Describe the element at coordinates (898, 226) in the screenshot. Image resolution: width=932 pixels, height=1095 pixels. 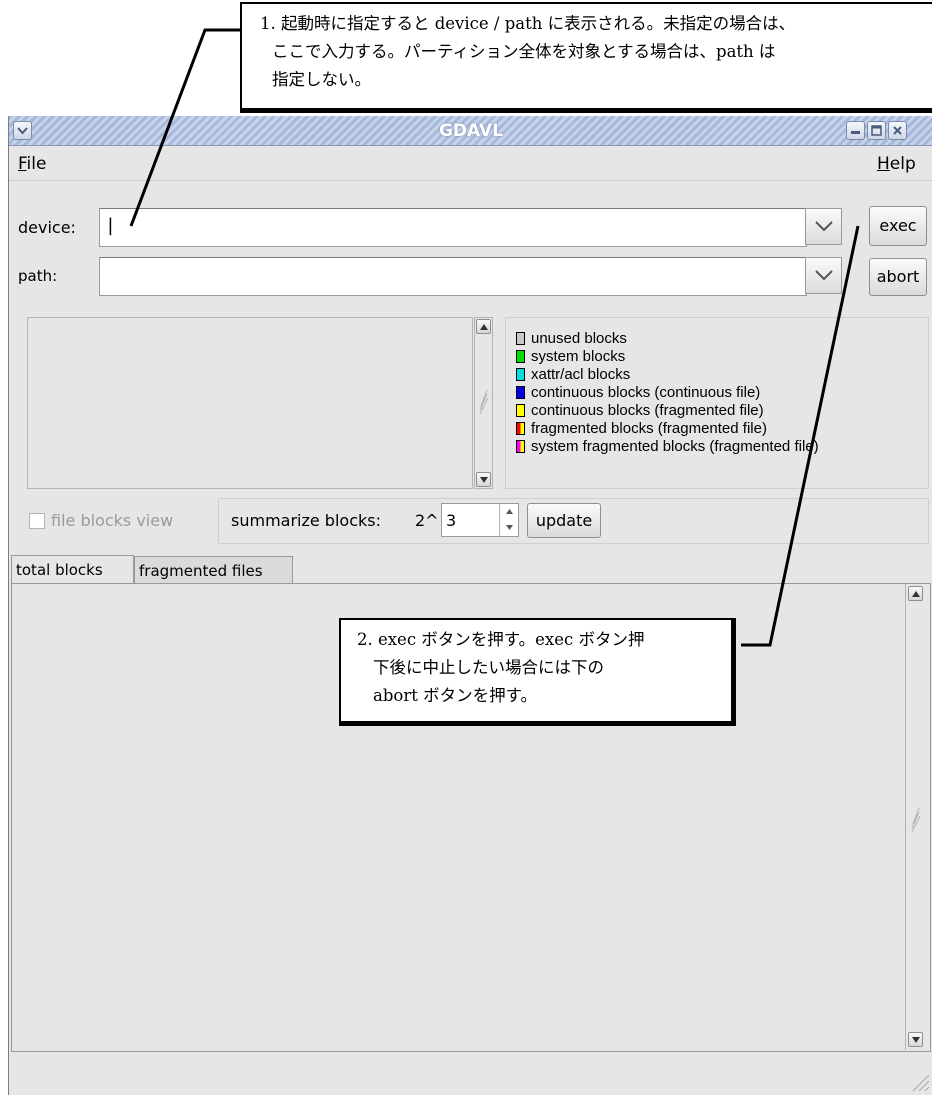
I see `exec-button: exec` at that location.